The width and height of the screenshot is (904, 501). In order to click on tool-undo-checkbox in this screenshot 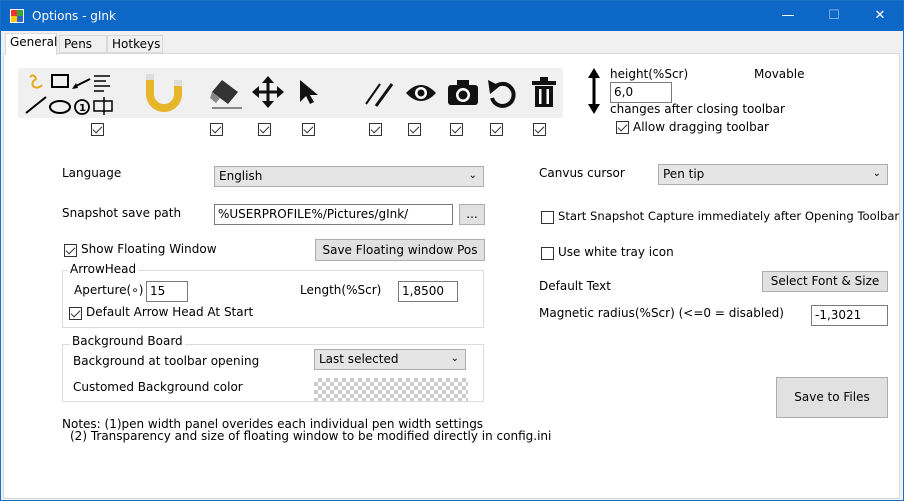, I will do `click(496, 129)`.